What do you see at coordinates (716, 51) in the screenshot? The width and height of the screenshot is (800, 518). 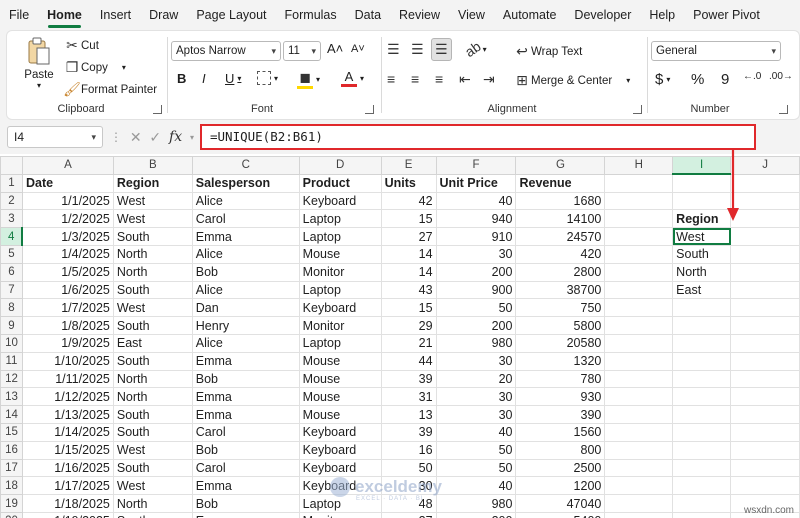 I see `number-format-dropdown: General ▾` at bounding box center [716, 51].